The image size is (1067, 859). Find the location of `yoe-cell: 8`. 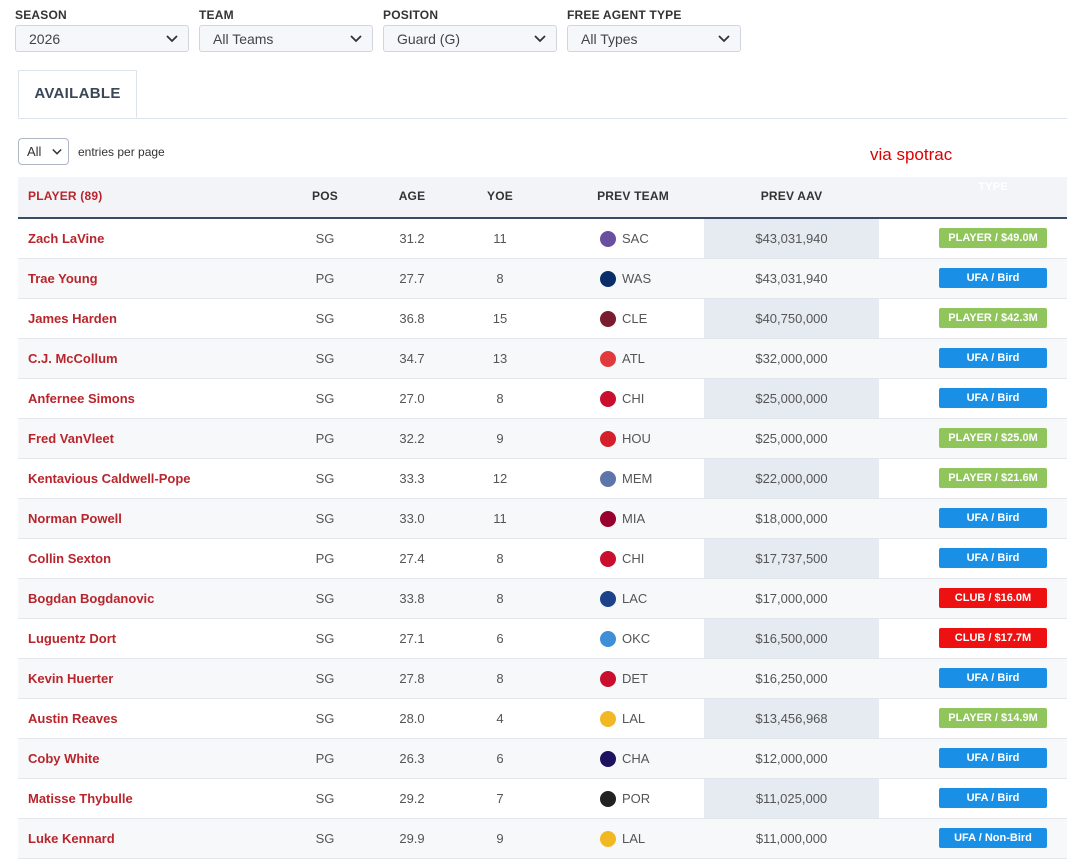

yoe-cell: 8 is located at coordinates (500, 398).